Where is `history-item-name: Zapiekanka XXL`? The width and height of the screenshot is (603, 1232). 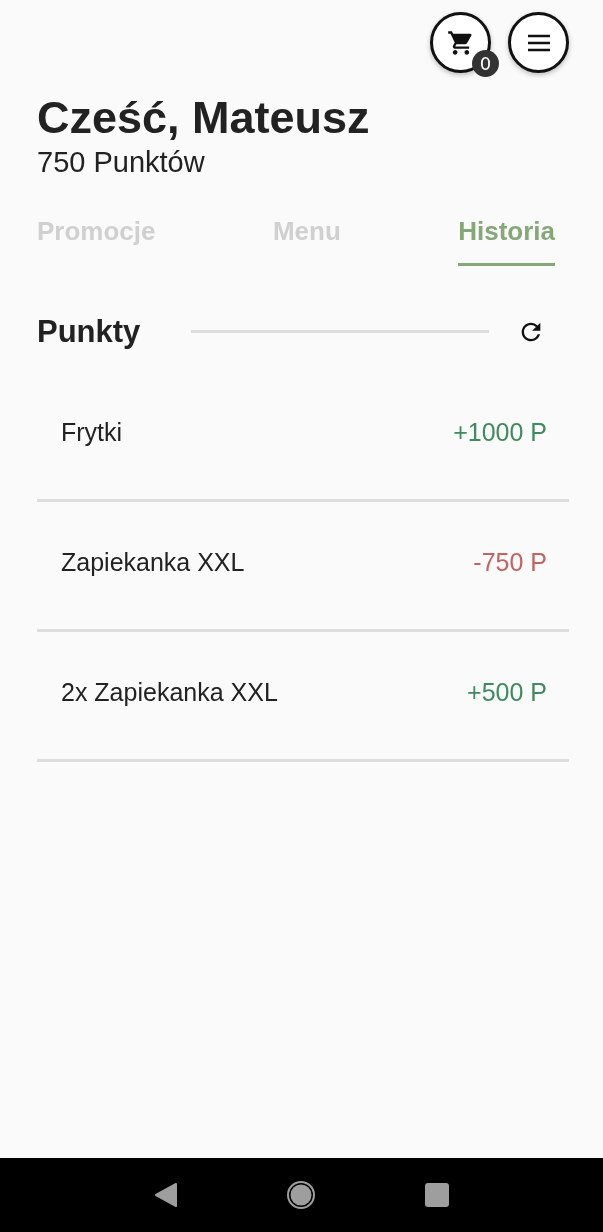 history-item-name: Zapiekanka XXL is located at coordinates (153, 562).